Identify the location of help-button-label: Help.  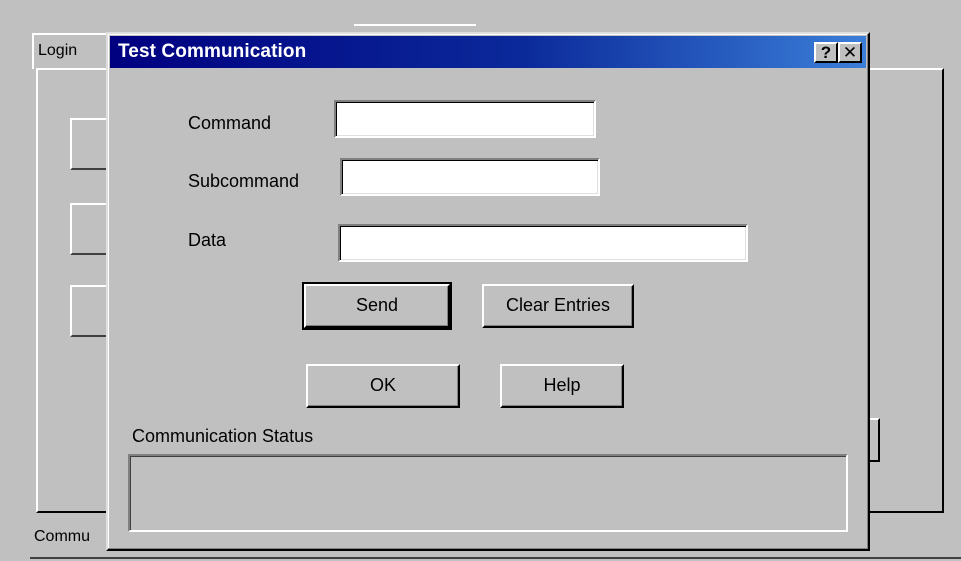
(562, 385).